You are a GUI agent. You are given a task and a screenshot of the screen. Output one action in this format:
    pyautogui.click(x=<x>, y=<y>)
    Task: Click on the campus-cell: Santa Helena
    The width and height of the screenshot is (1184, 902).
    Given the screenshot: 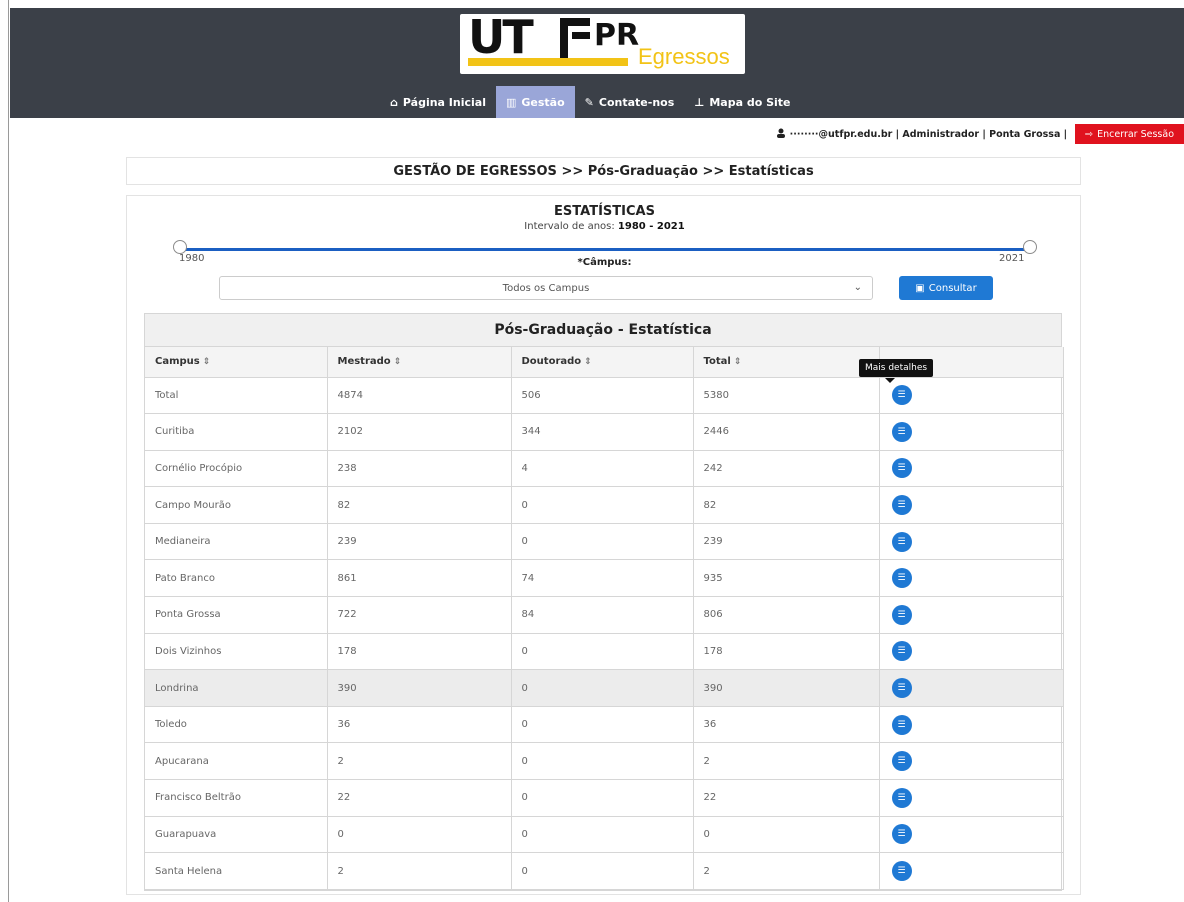 What is the action you would take?
    pyautogui.click(x=236, y=871)
    